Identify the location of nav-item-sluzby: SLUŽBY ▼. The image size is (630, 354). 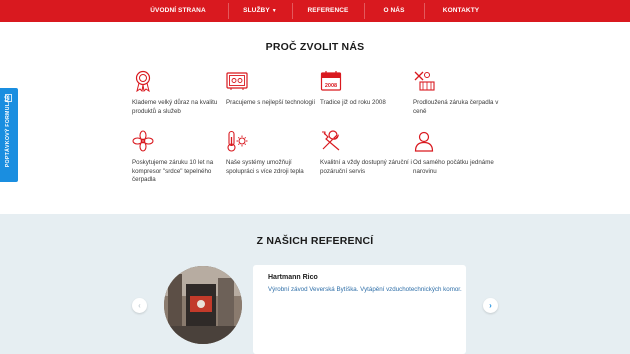
(260, 11).